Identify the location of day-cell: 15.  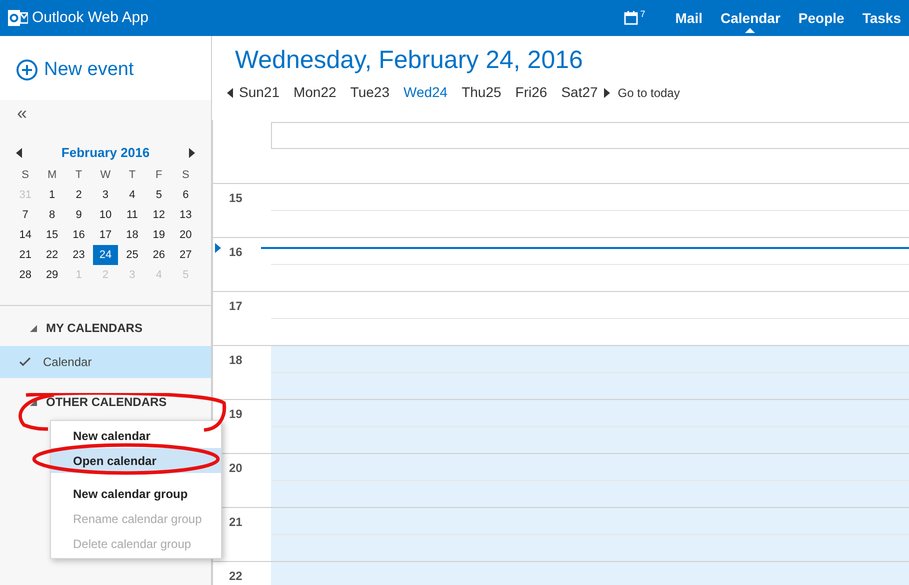
(52, 235).